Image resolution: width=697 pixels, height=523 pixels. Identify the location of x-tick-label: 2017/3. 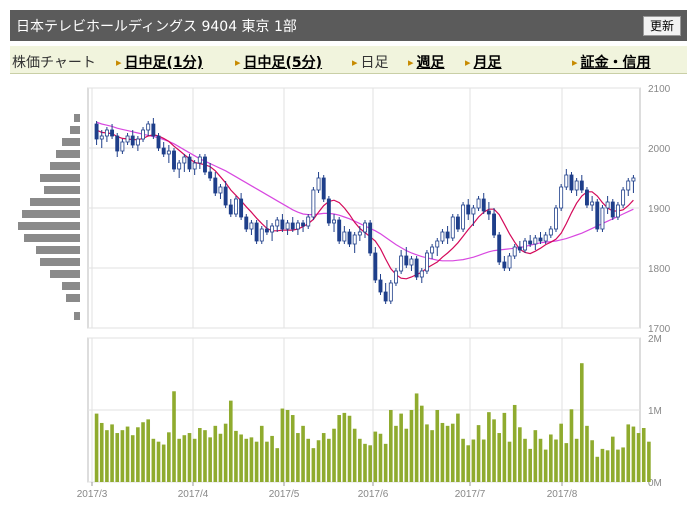
(92, 494).